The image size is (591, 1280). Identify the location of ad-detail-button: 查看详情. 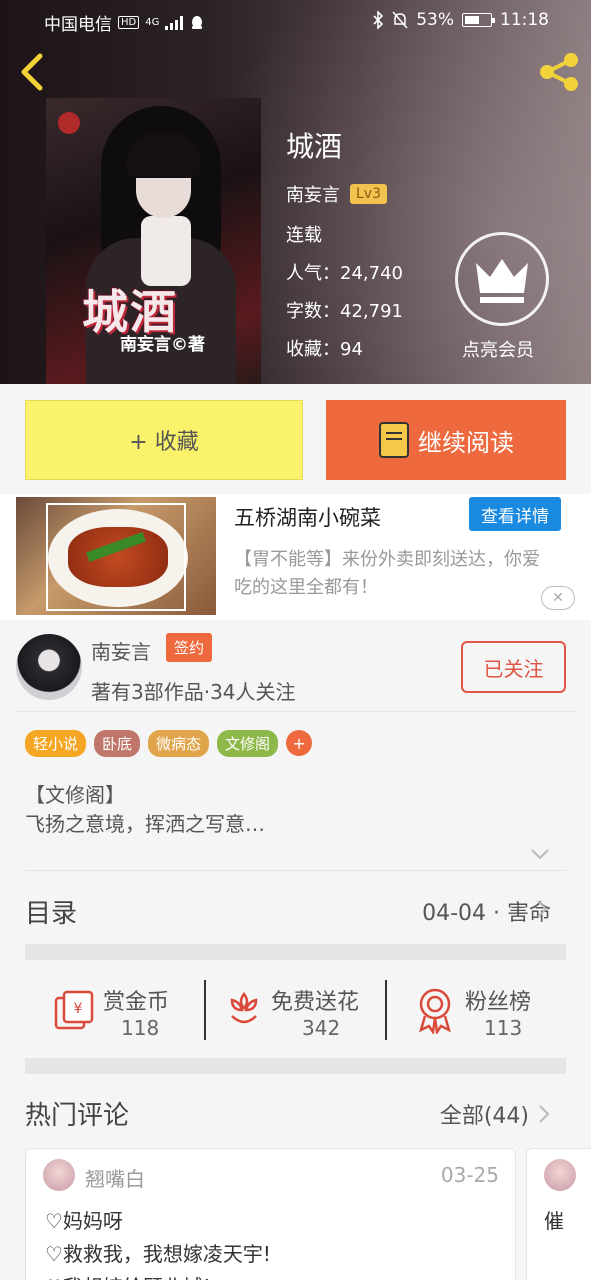
(515, 514).